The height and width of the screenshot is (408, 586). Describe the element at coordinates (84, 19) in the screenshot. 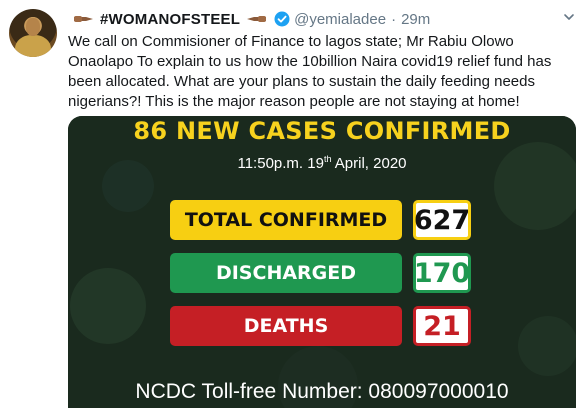

I see `hand-pointing-right-icon` at that location.